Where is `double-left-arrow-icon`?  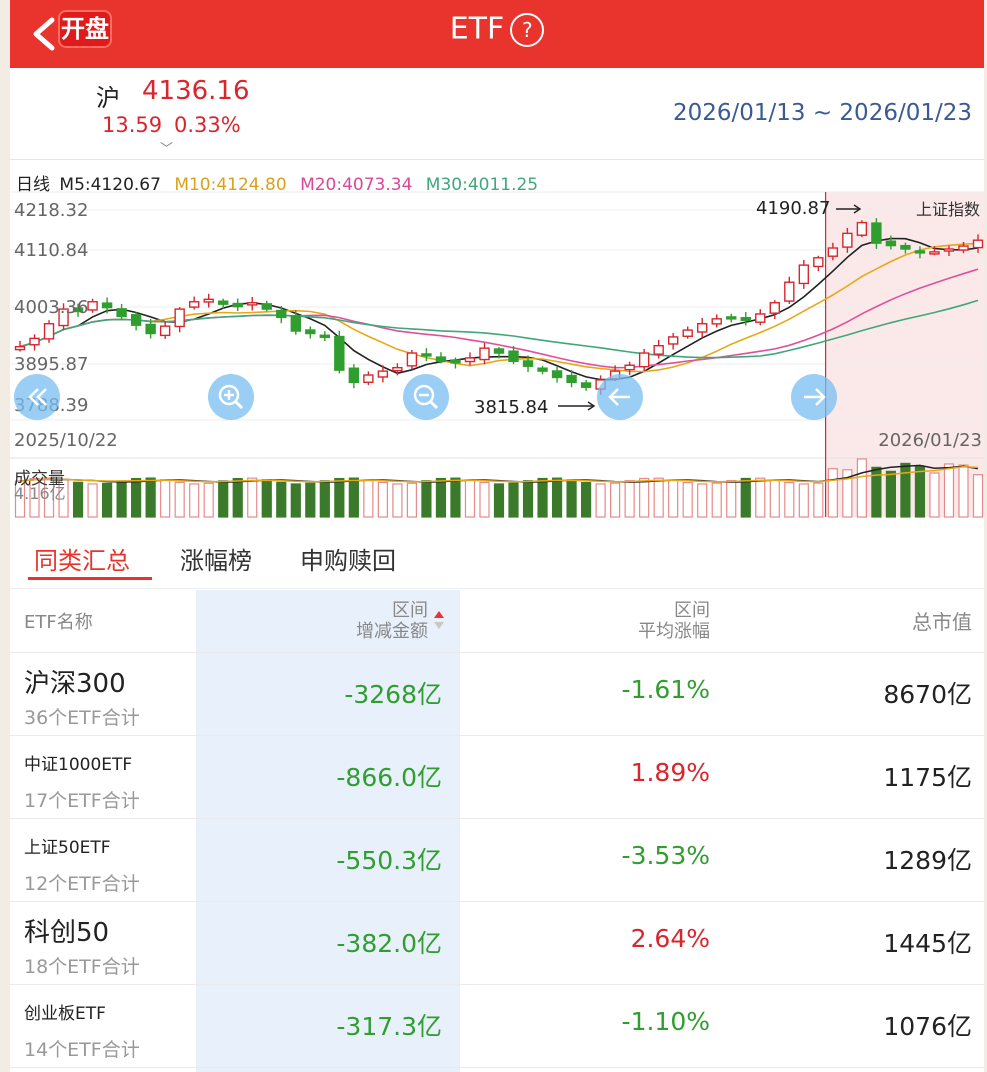 double-left-arrow-icon is located at coordinates (37, 397).